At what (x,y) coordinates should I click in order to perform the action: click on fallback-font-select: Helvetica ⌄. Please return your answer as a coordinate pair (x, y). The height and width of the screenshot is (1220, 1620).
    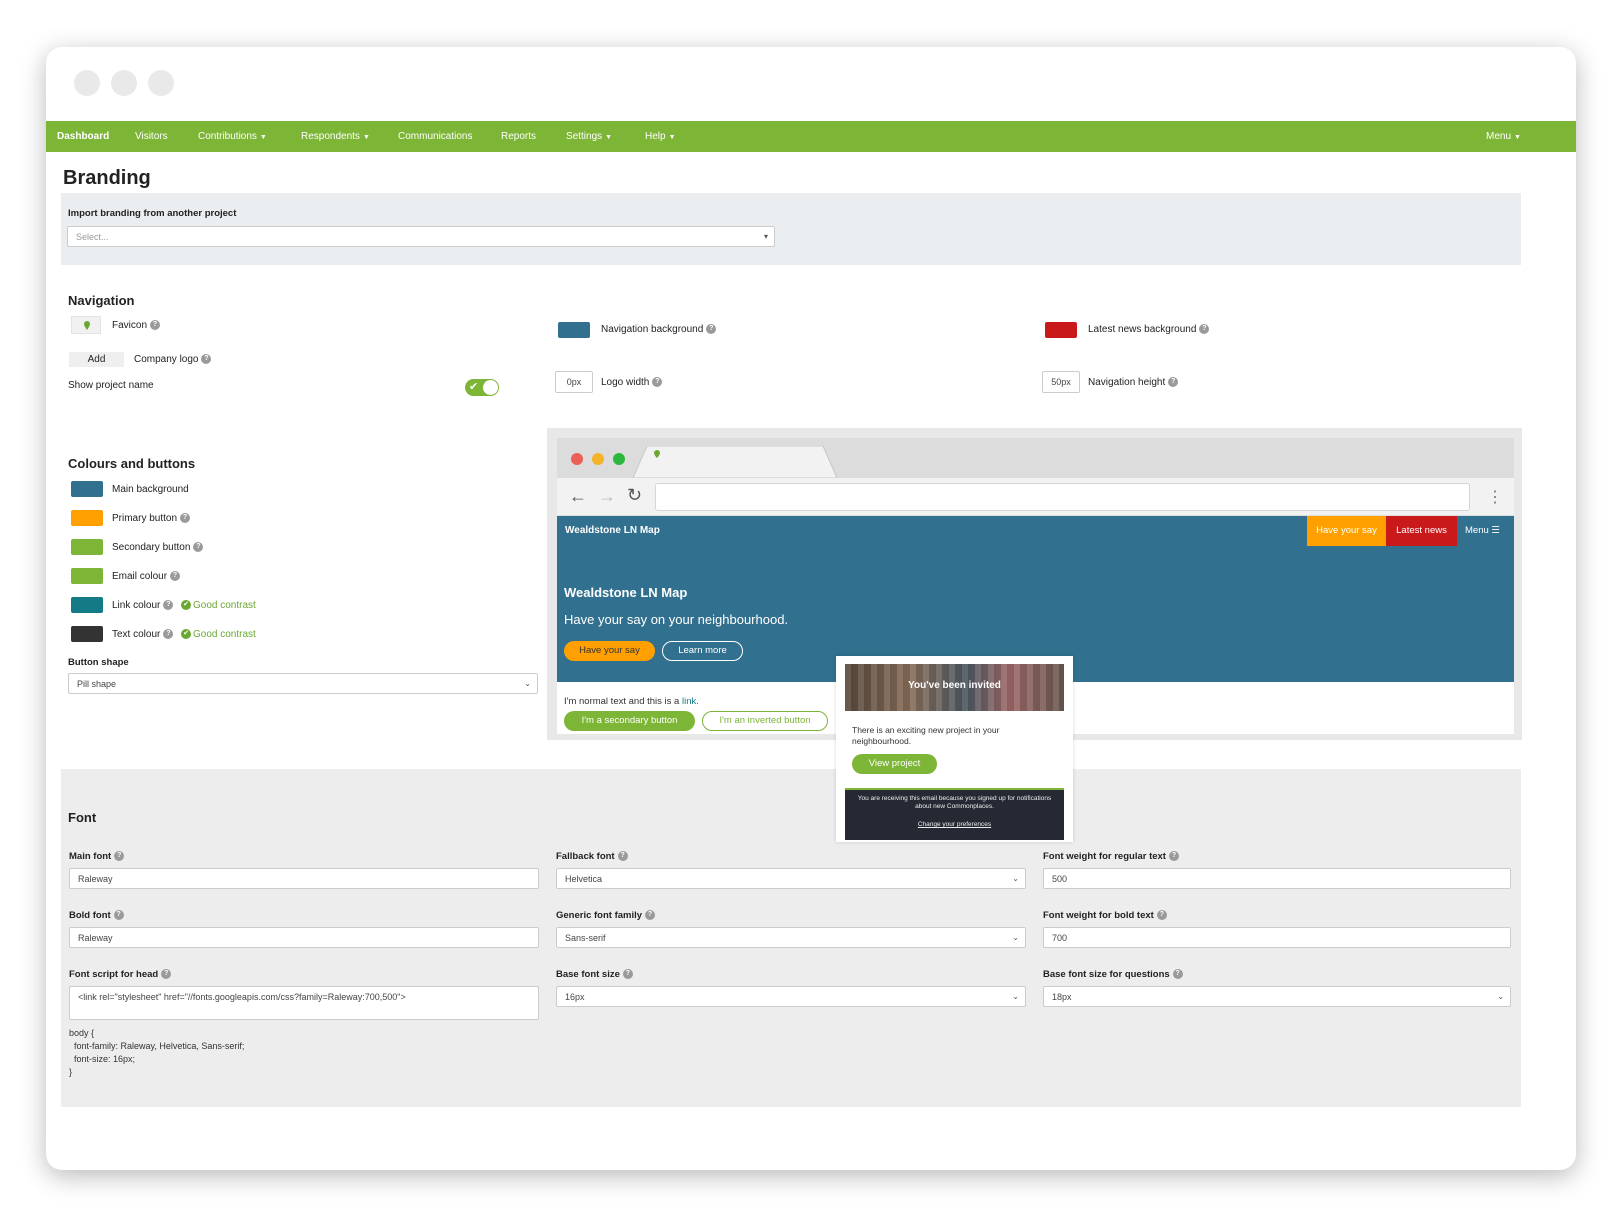
    Looking at the image, I should click on (791, 878).